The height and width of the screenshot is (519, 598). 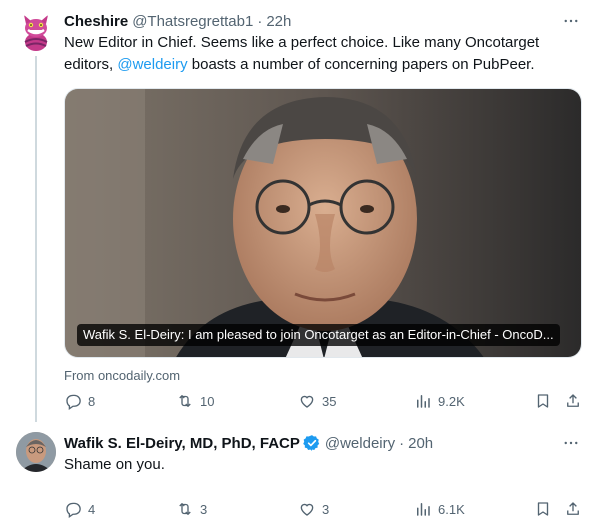 I want to click on views-button: 9.2K, so click(x=439, y=401).